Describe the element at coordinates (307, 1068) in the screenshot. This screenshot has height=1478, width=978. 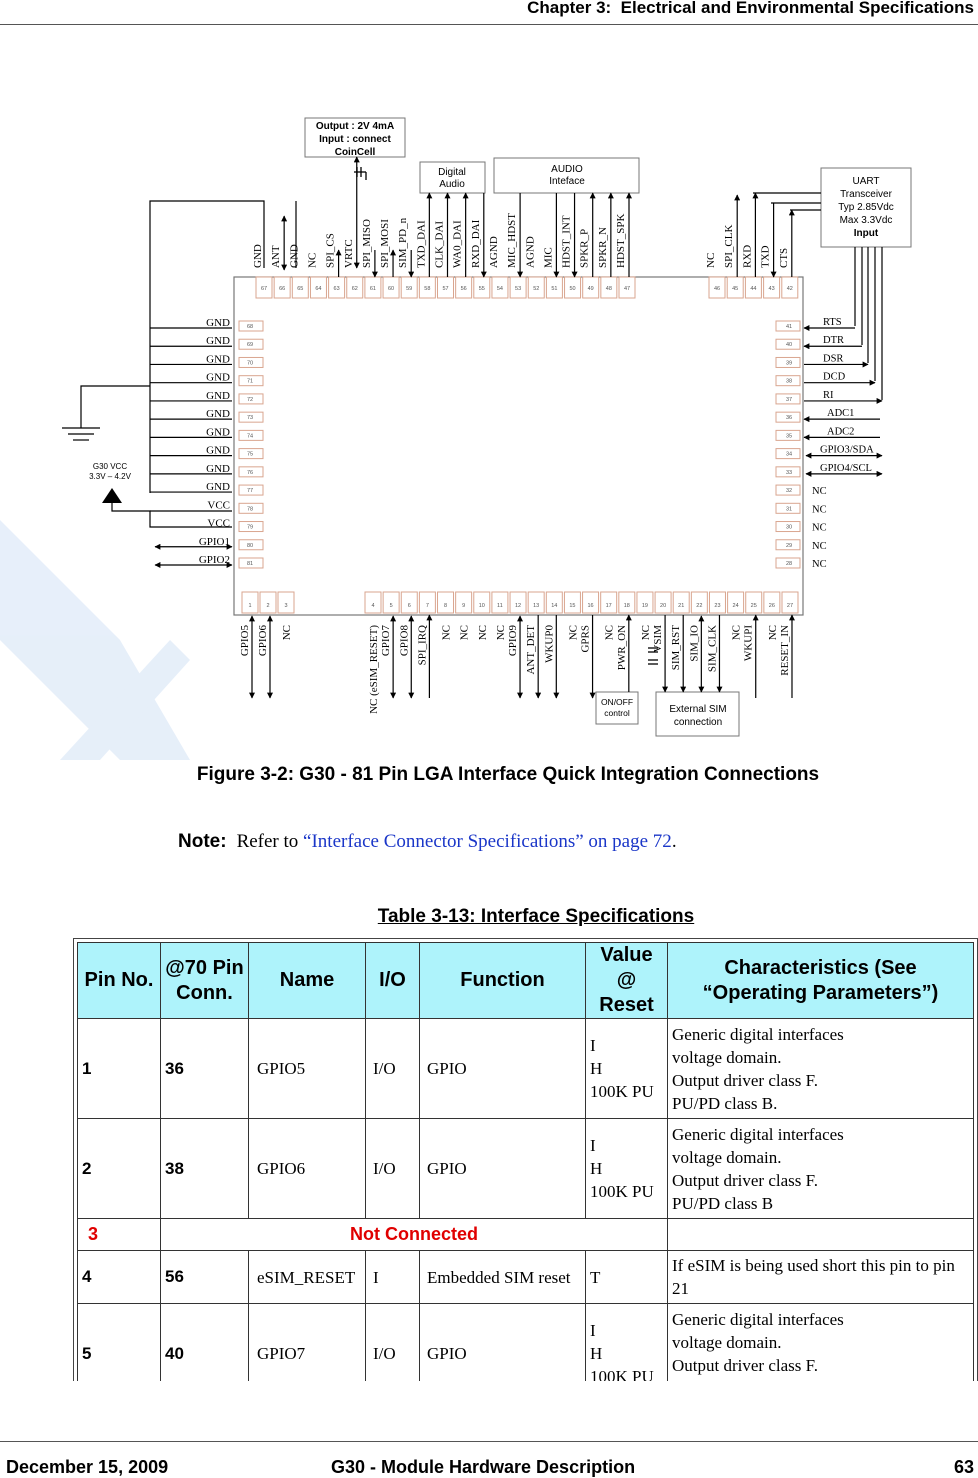
I see `cell-name: GPIO5` at that location.